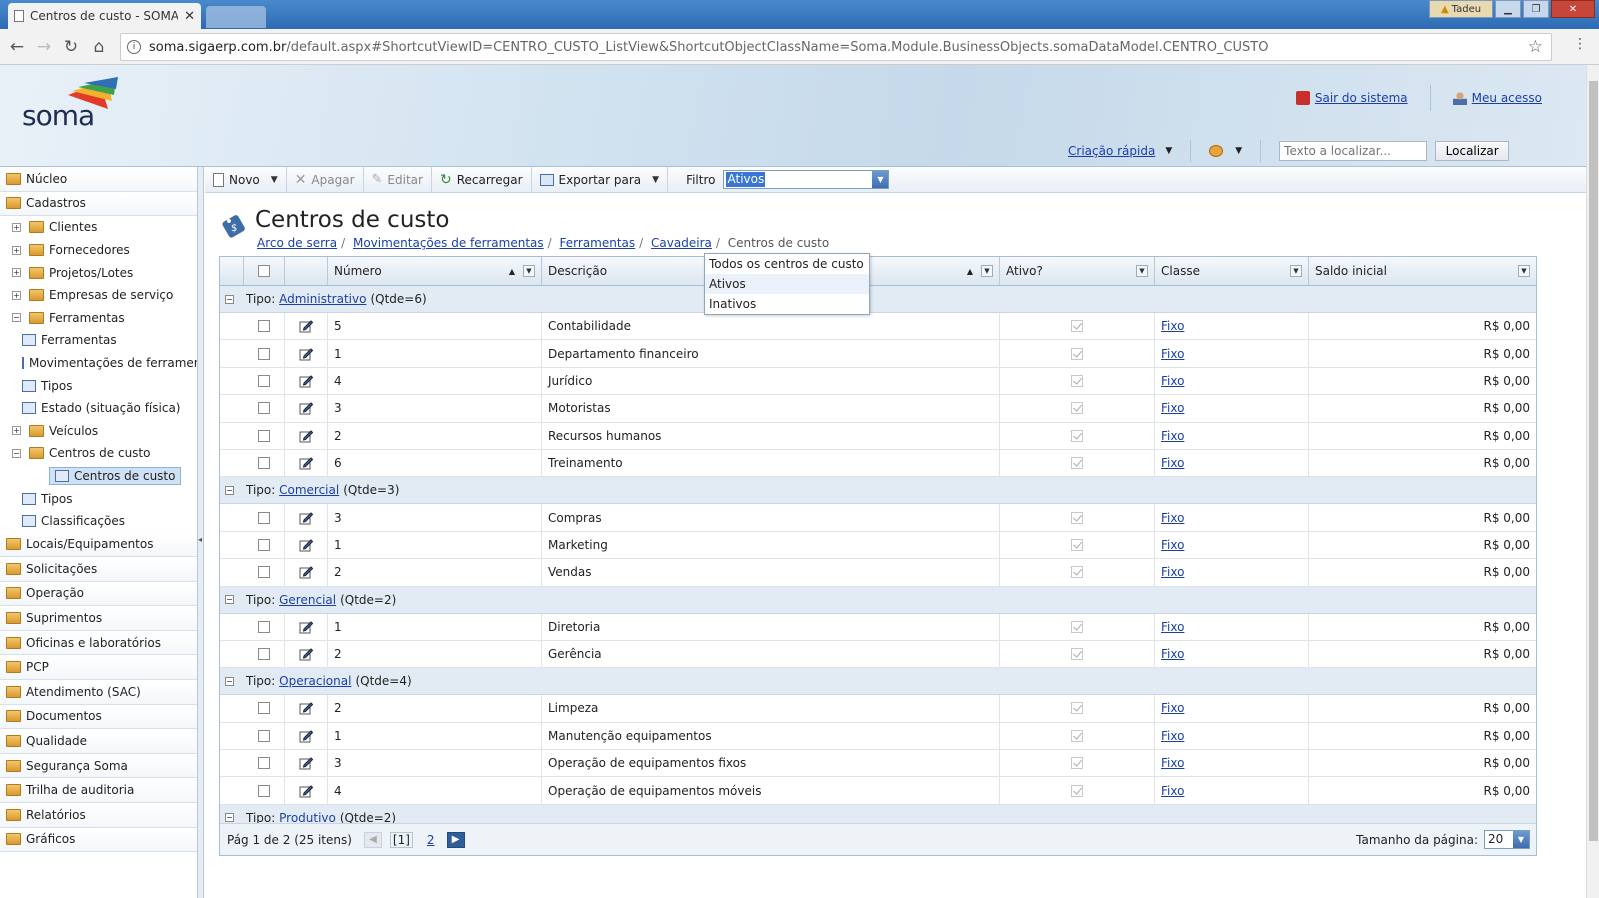  Describe the element at coordinates (1507, 98) in the screenshot. I see `my-access-link: Meu acesso` at that location.